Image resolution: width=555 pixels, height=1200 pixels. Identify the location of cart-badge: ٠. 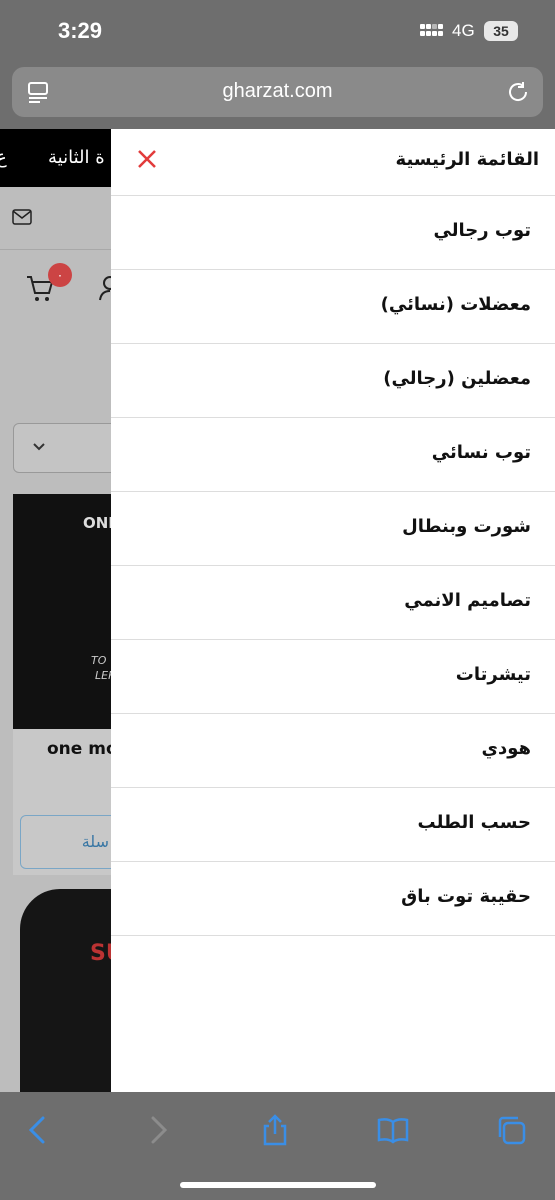
(60, 275).